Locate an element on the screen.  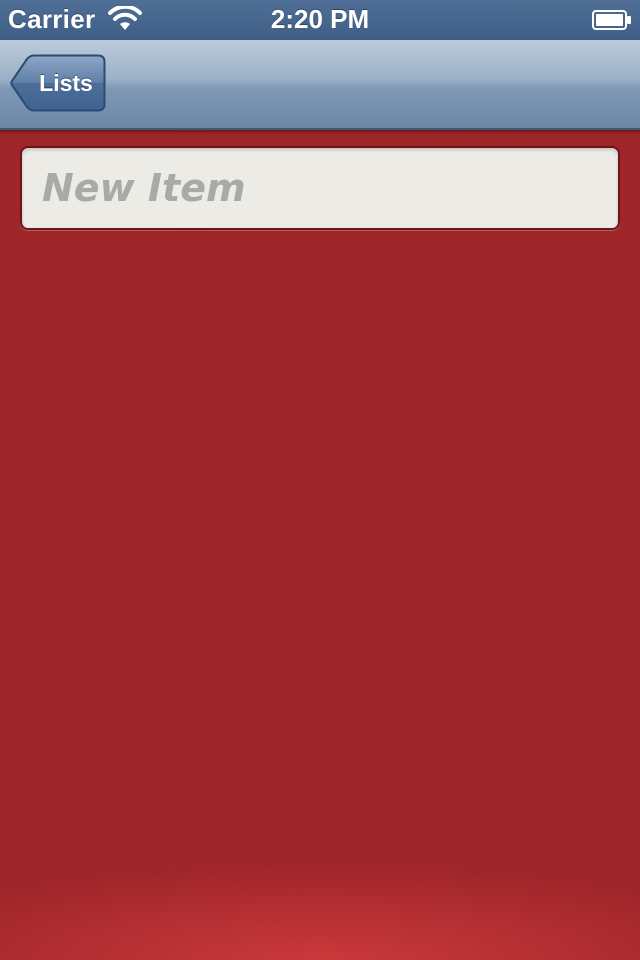
clock-time: 2:20 PM is located at coordinates (320, 19).